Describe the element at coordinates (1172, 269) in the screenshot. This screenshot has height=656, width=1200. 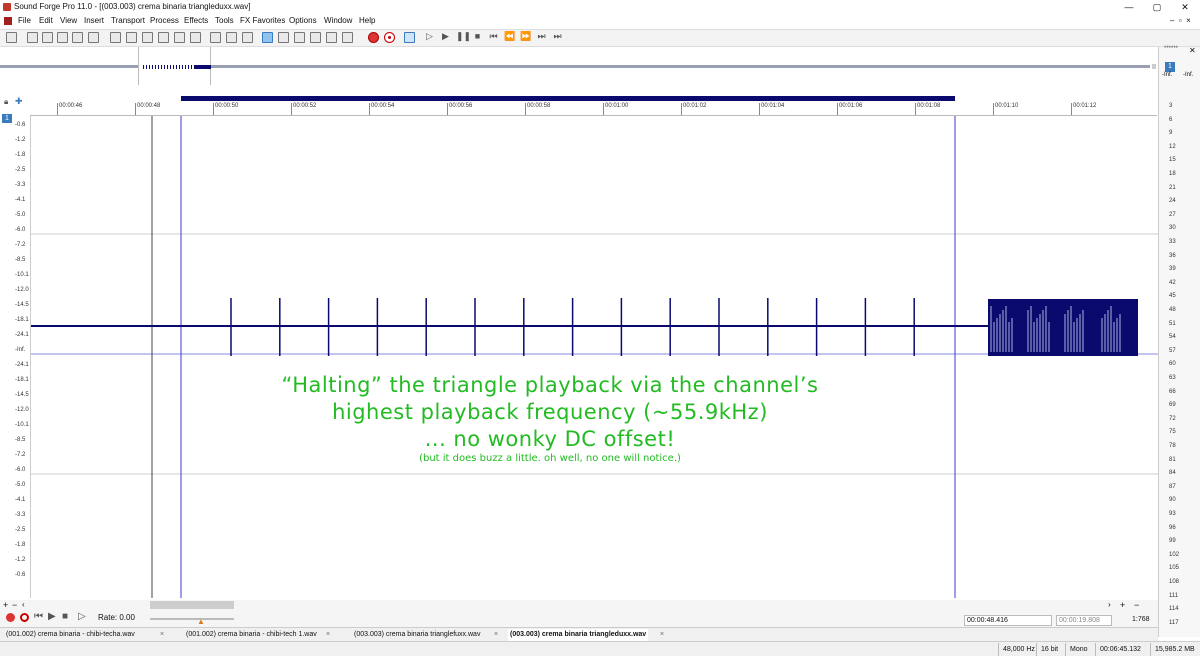
I see `meter-scale-label: 39` at that location.